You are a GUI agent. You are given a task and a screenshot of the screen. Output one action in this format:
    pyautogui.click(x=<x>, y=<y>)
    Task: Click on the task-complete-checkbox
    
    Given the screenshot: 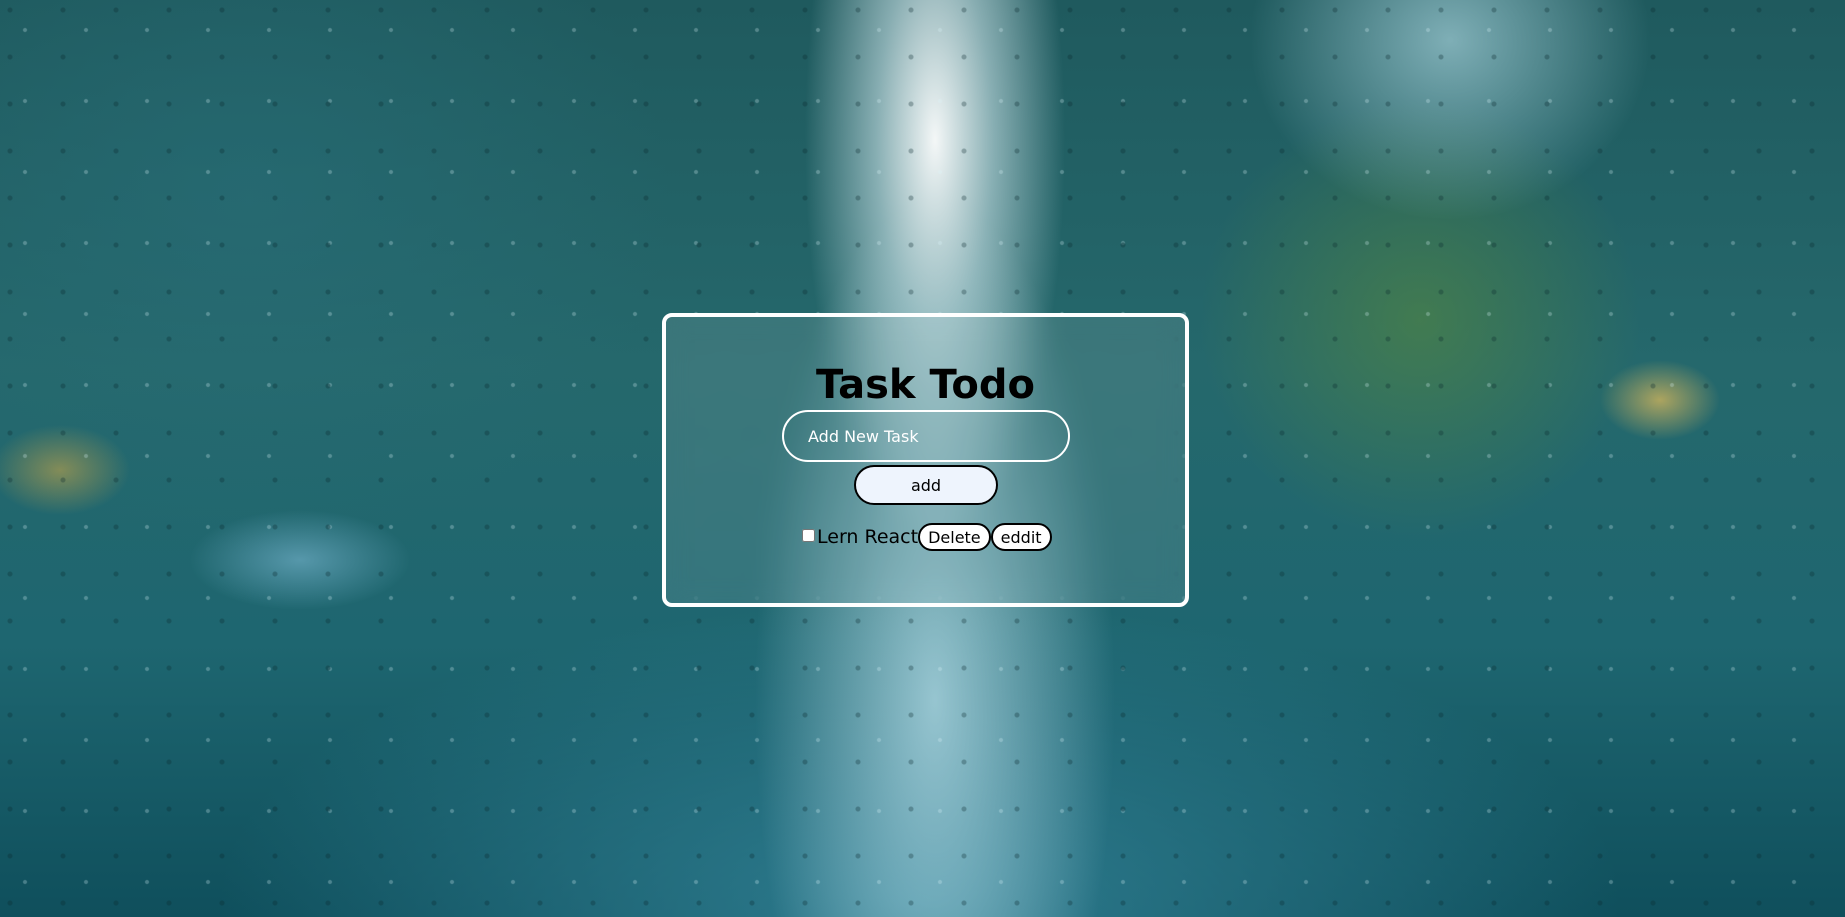 What is the action you would take?
    pyautogui.click(x=808, y=535)
    